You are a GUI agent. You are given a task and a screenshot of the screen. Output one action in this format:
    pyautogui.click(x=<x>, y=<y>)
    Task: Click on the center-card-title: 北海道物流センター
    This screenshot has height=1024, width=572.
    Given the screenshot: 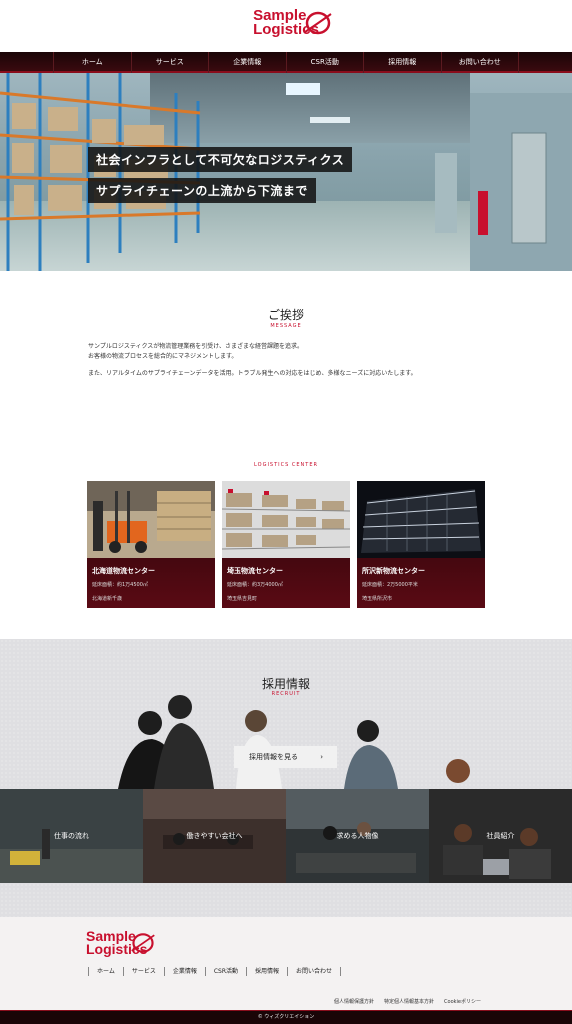 What is the action you would take?
    pyautogui.click(x=123, y=571)
    